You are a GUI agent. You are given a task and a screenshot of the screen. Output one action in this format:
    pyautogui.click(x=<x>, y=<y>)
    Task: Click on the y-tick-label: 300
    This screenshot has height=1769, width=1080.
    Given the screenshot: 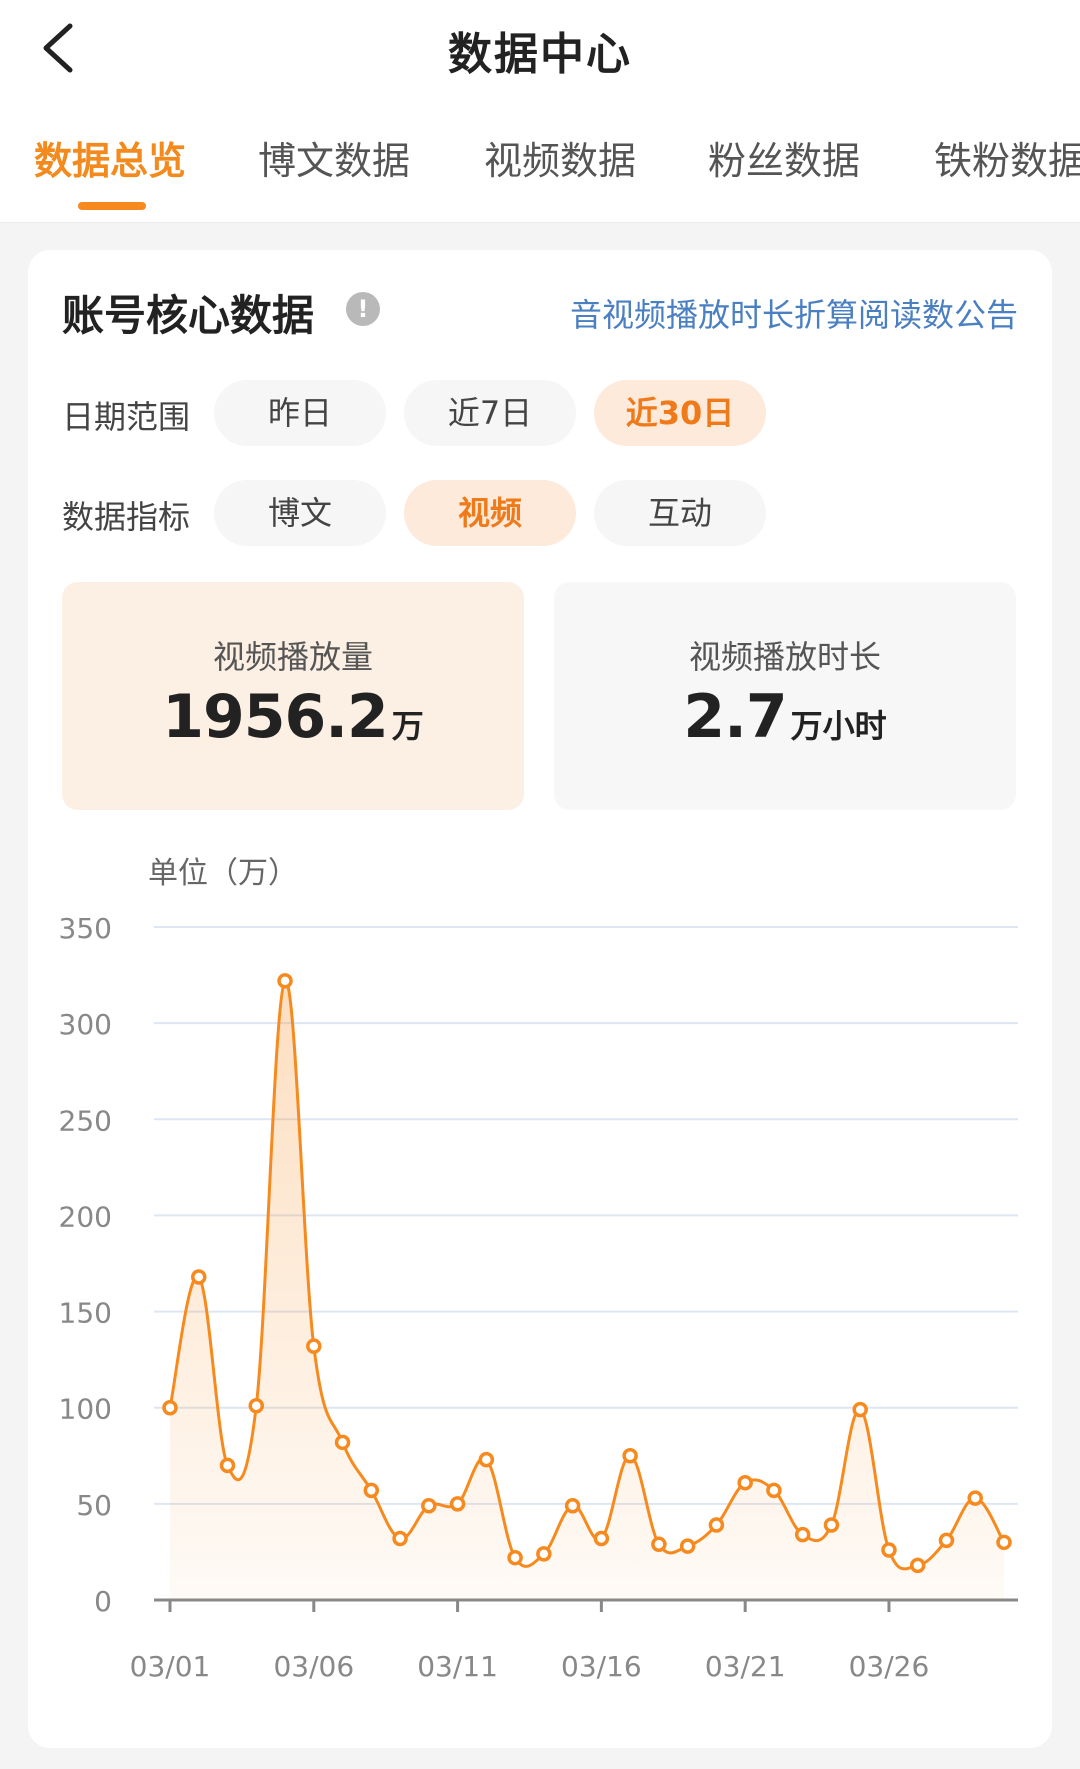 What is the action you would take?
    pyautogui.click(x=85, y=1024)
    